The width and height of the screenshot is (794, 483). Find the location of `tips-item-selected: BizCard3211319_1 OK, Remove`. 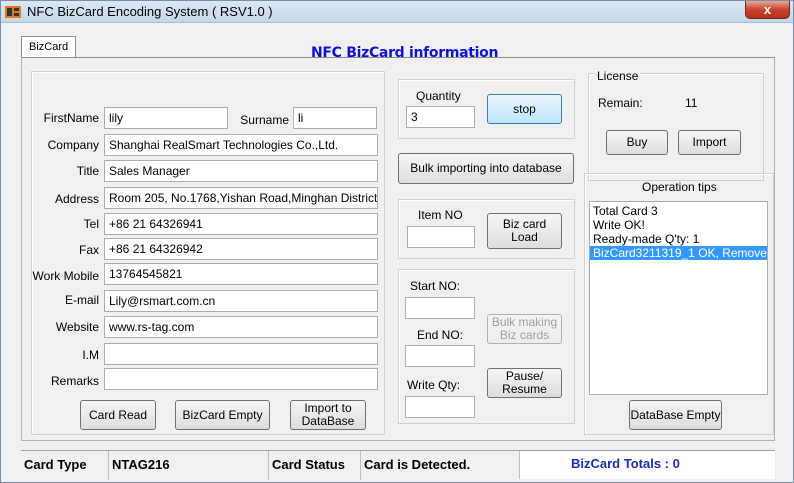

tips-item-selected: BizCard3211319_1 OK, Remove is located at coordinates (678, 253).